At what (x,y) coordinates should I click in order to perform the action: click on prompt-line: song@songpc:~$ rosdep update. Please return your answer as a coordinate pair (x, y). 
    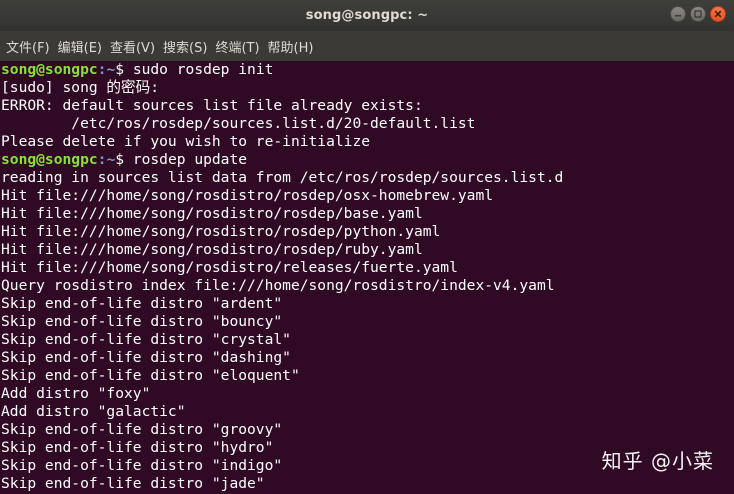
    Looking at the image, I should click on (367, 160).